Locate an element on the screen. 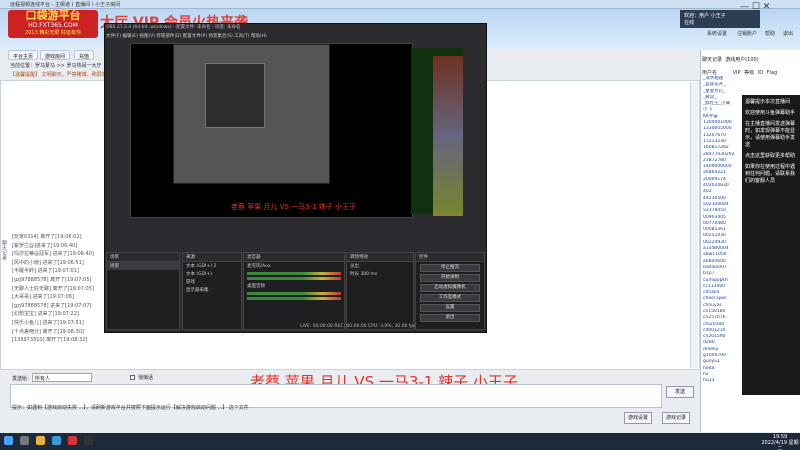  breadcrumb: 当前位置：罗马蒙马 >> 罗马热闹一大厅 is located at coordinates (56, 66).